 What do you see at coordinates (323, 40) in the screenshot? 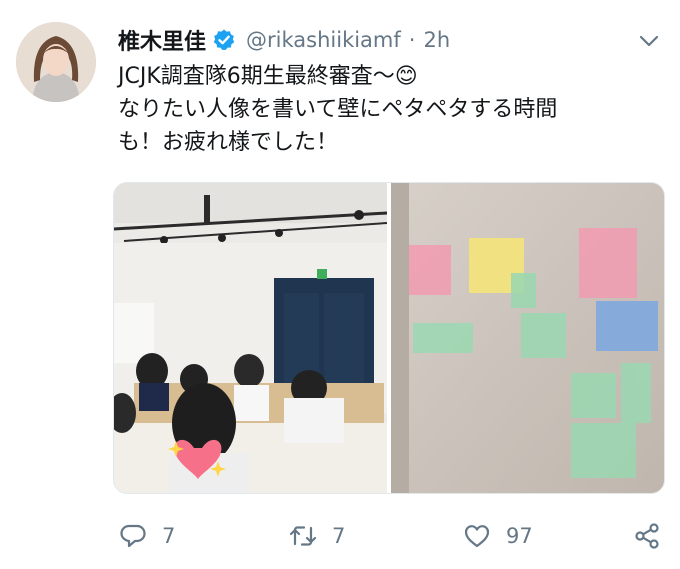
I see `user-handle: @rikashiikiamf` at bounding box center [323, 40].